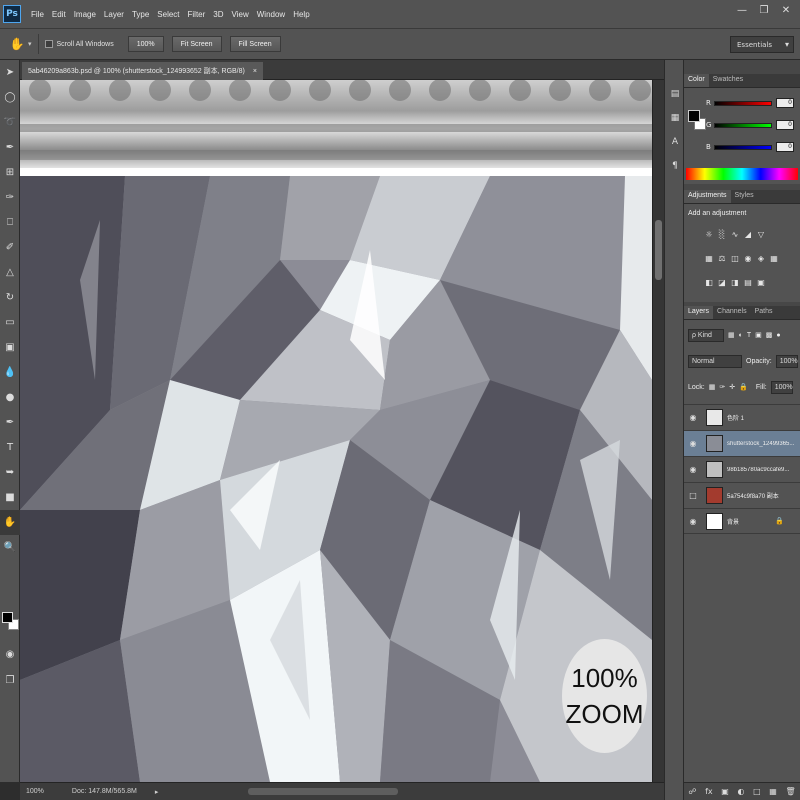 This screenshot has height=800, width=800. I want to click on opacity-input: 100%, so click(786, 361).